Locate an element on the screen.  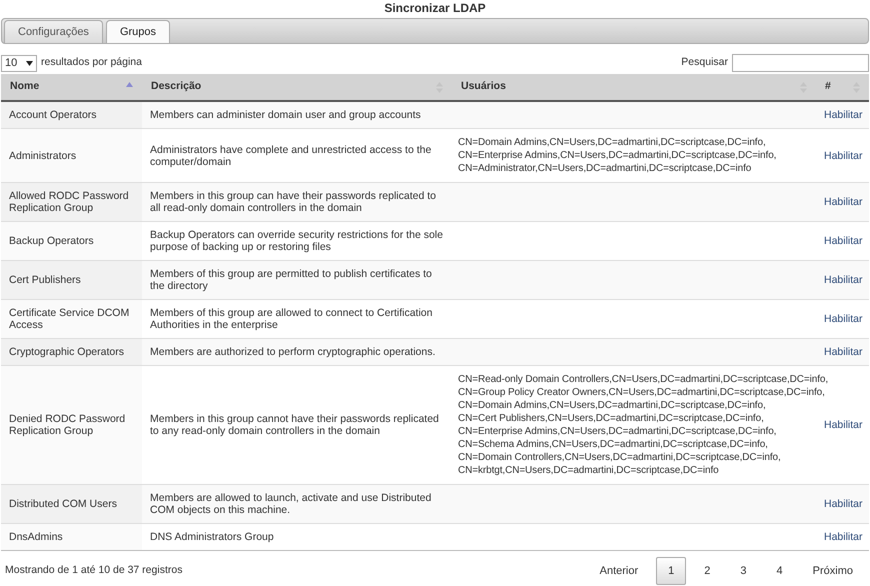
table-cell: Account Operators is located at coordinates (71, 114).